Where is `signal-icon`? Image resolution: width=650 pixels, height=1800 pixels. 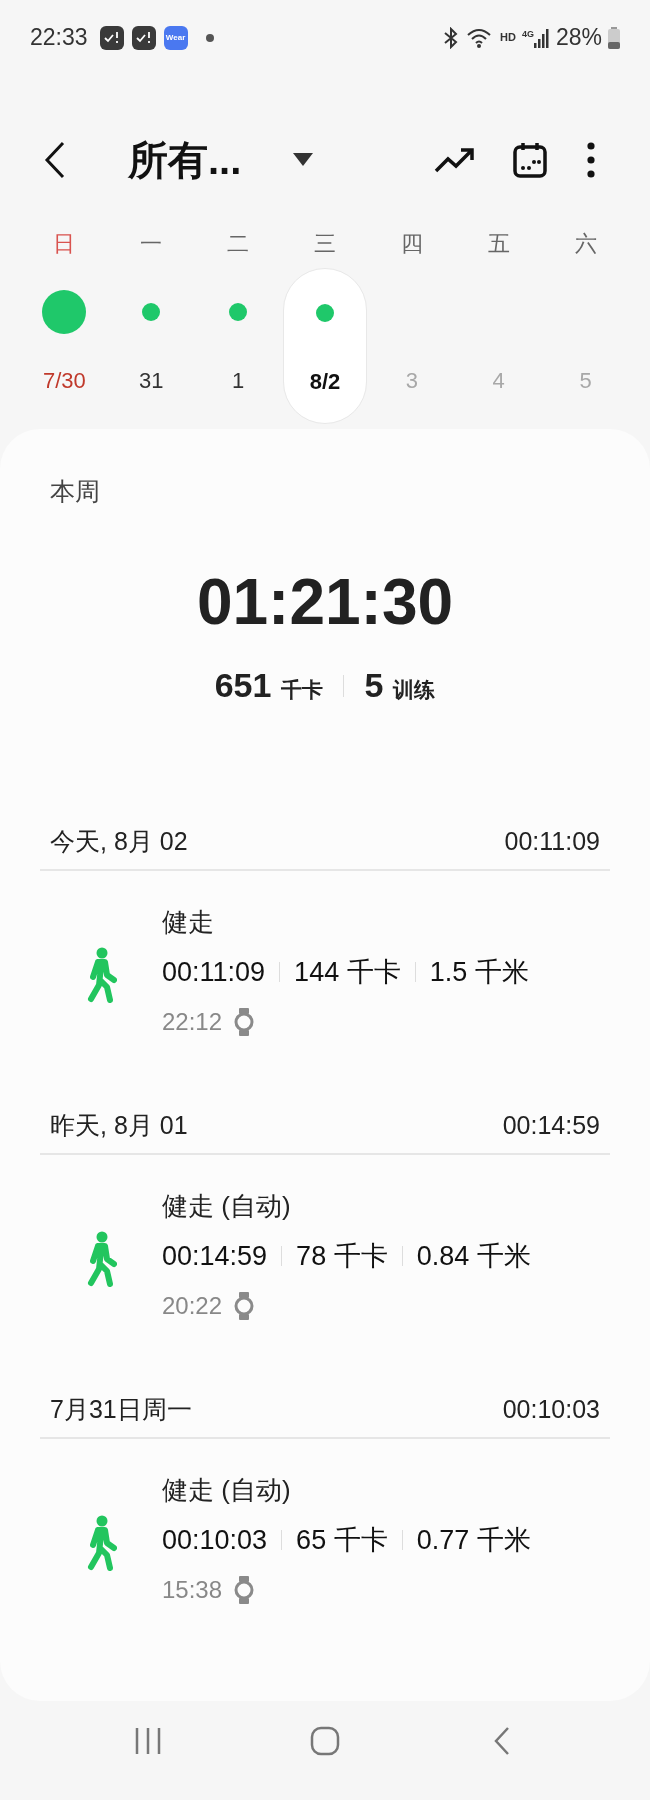
signal-icon is located at coordinates (541, 37).